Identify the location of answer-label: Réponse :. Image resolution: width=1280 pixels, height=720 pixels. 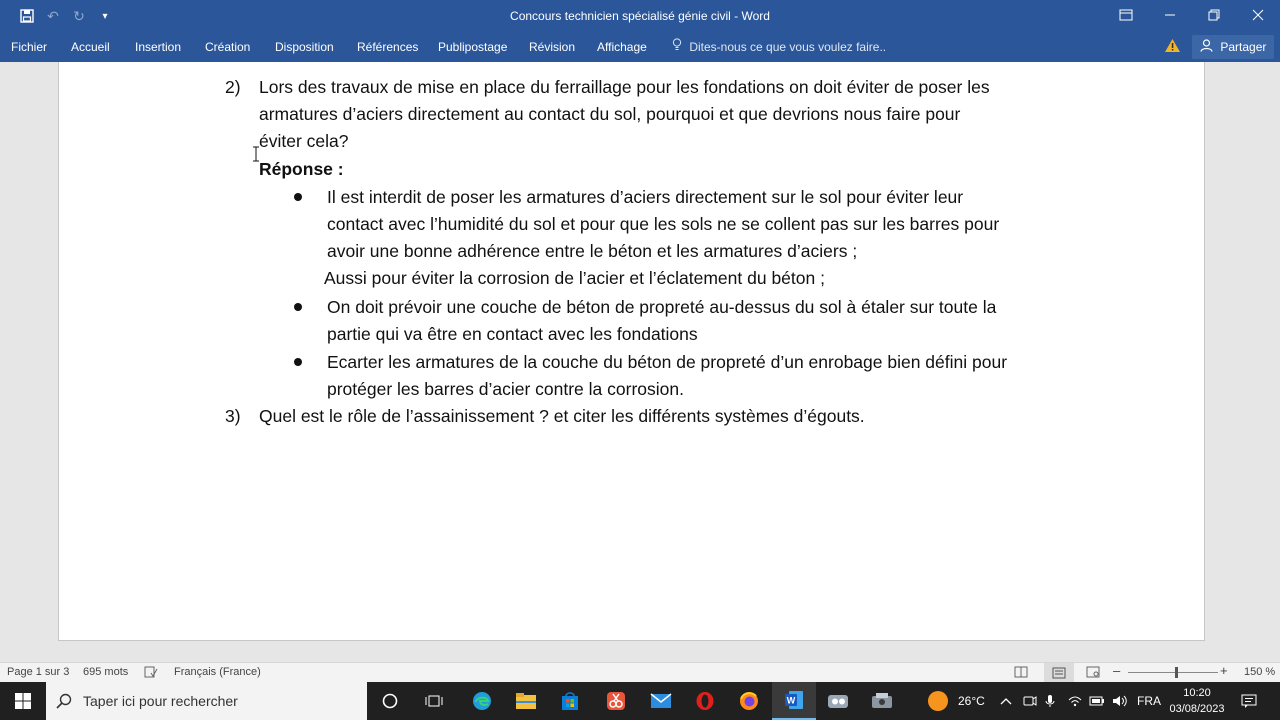
(301, 169).